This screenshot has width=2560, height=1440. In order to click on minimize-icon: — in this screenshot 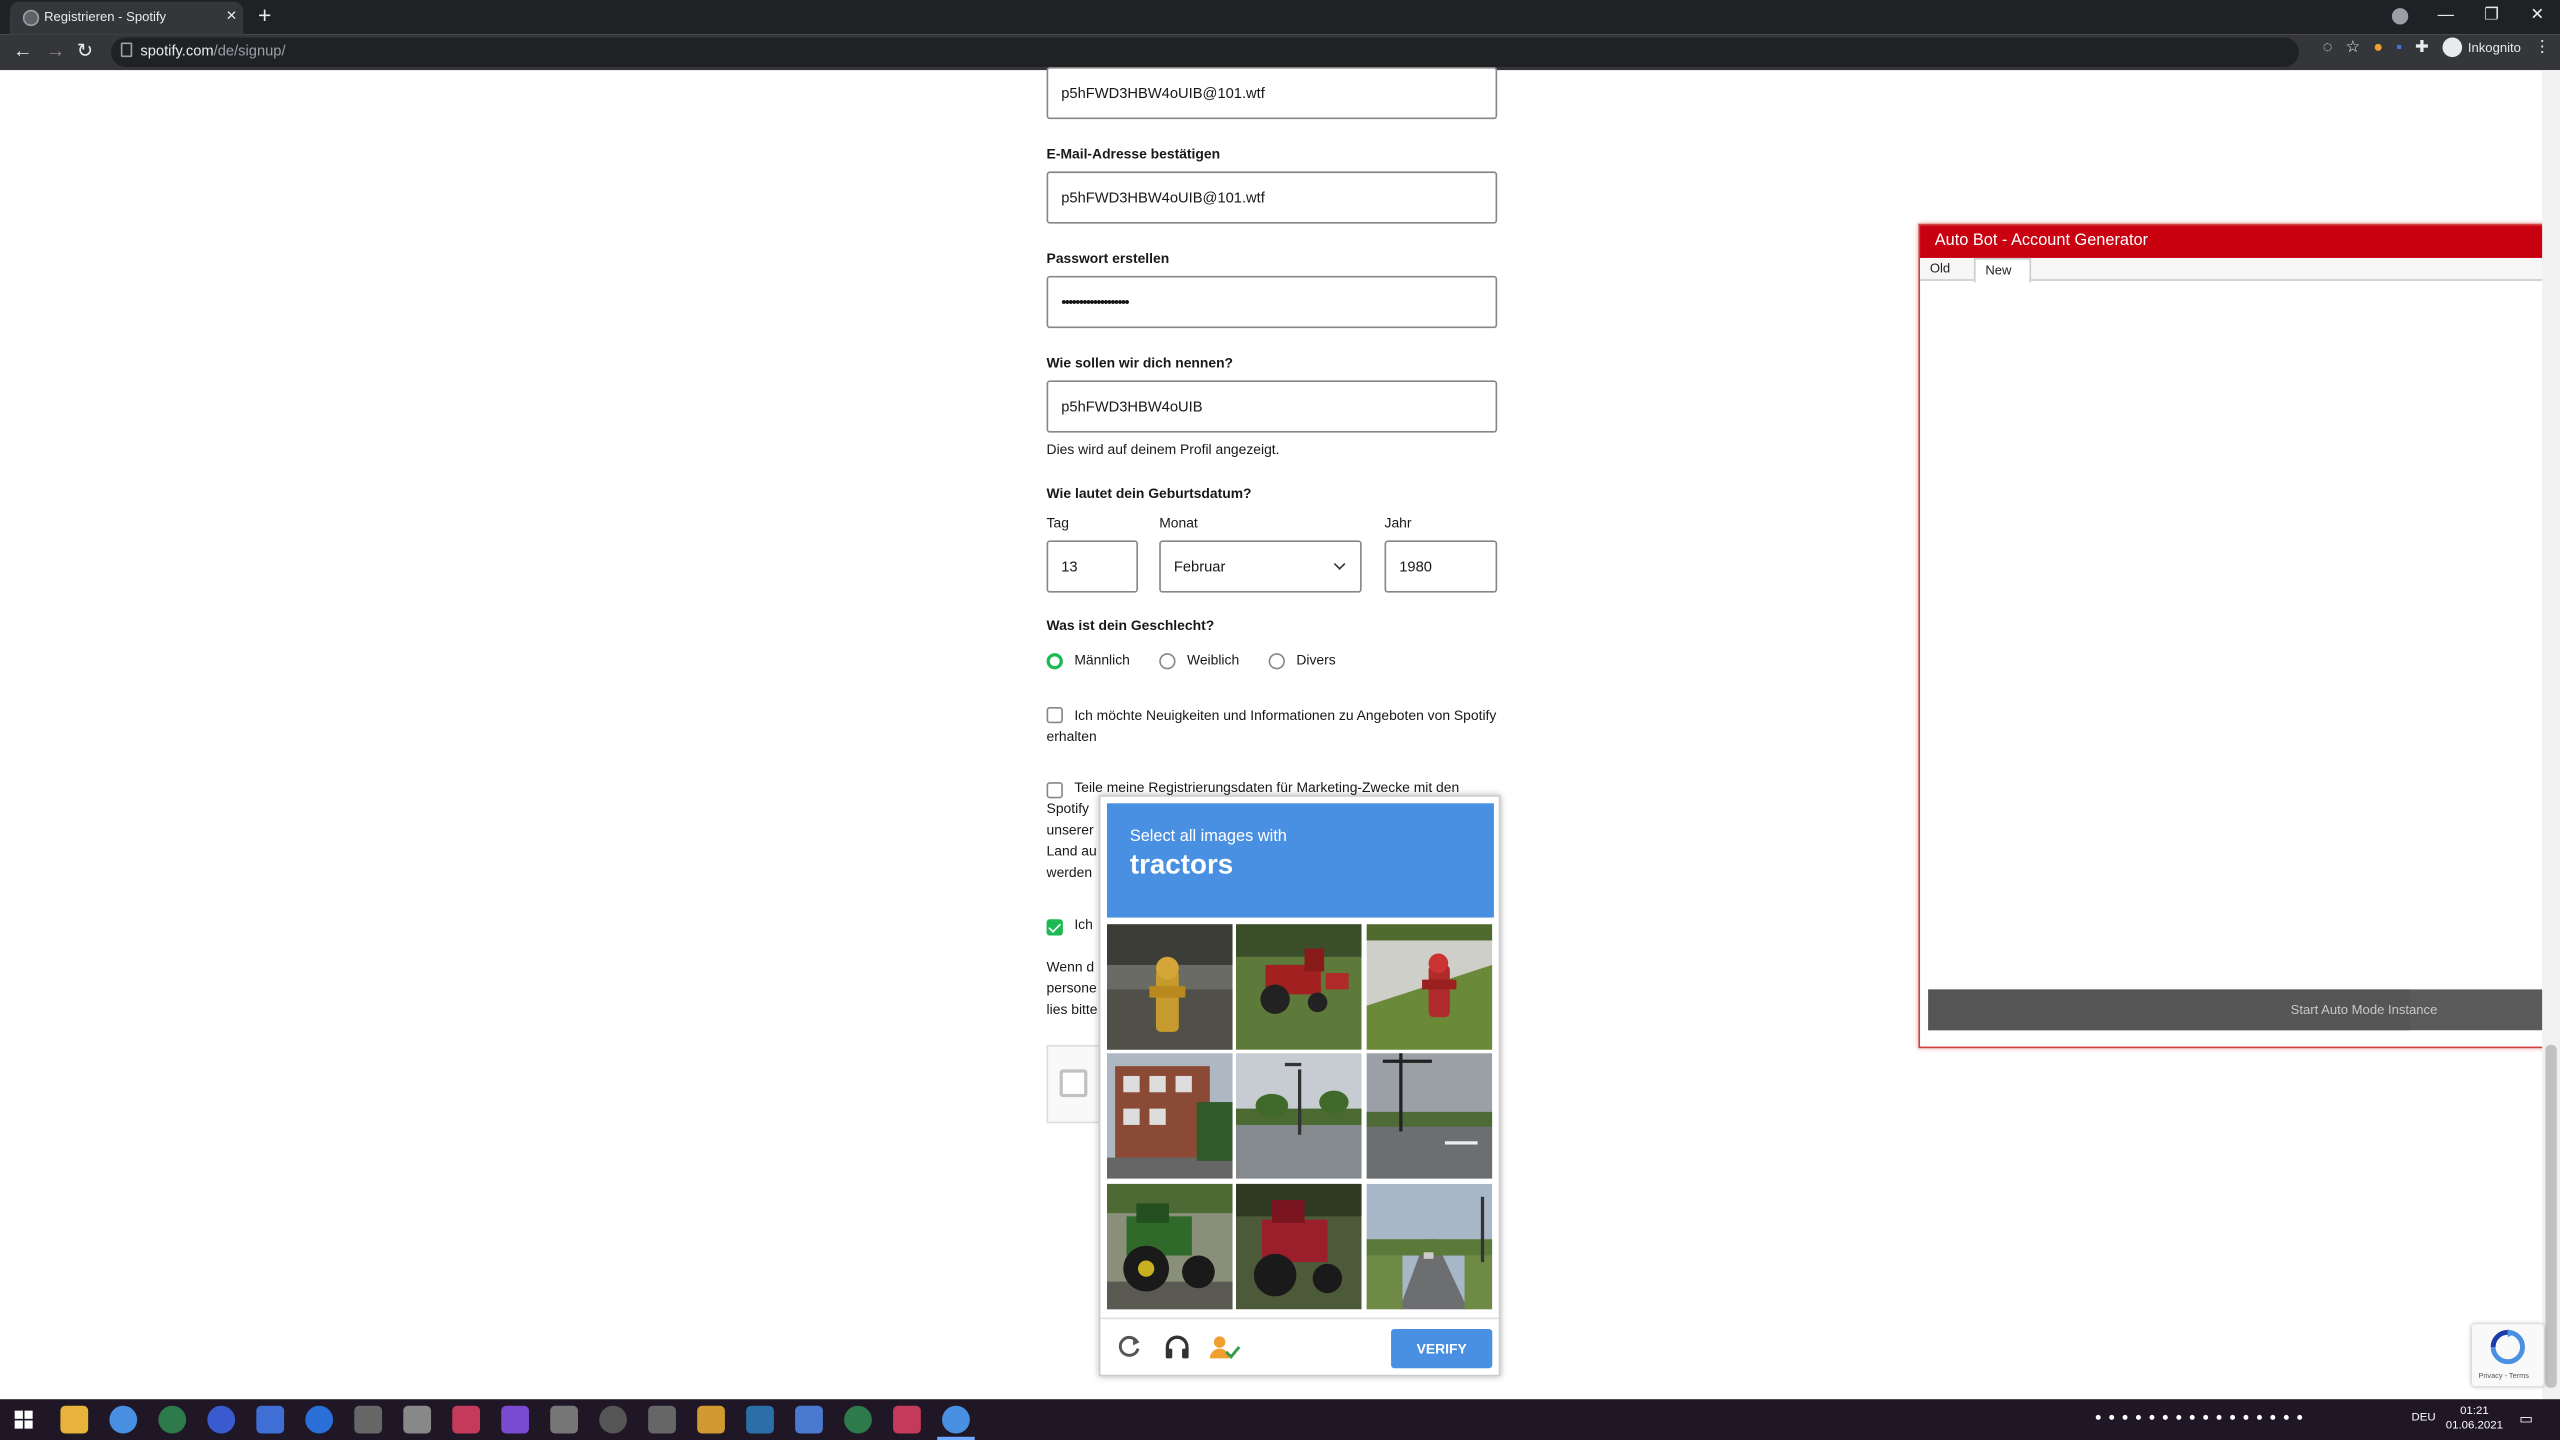, I will do `click(2446, 16)`.